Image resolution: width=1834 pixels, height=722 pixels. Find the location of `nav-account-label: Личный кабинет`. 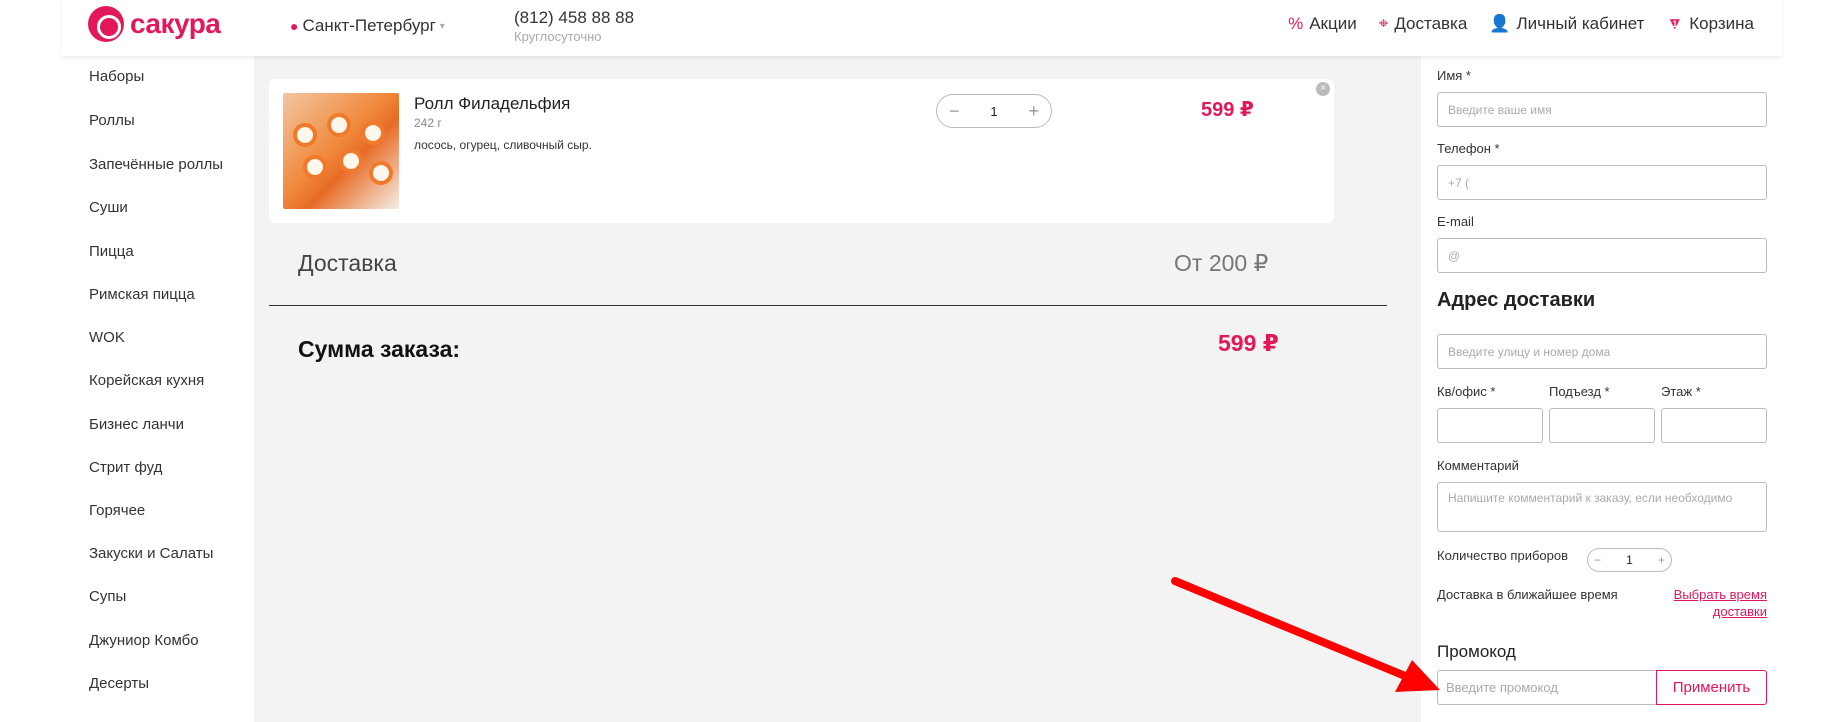

nav-account-label: Личный кабинет is located at coordinates (1580, 23).